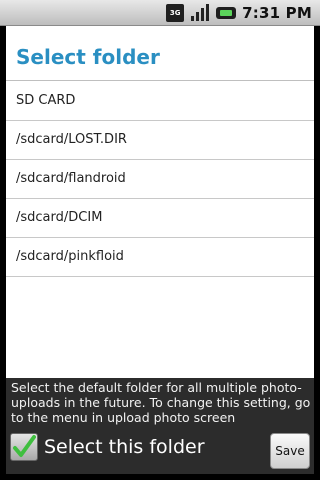  Describe the element at coordinates (160, 257) in the screenshot. I see `folder-item-pinkfloid: /sdcard/pinkfloid` at that location.